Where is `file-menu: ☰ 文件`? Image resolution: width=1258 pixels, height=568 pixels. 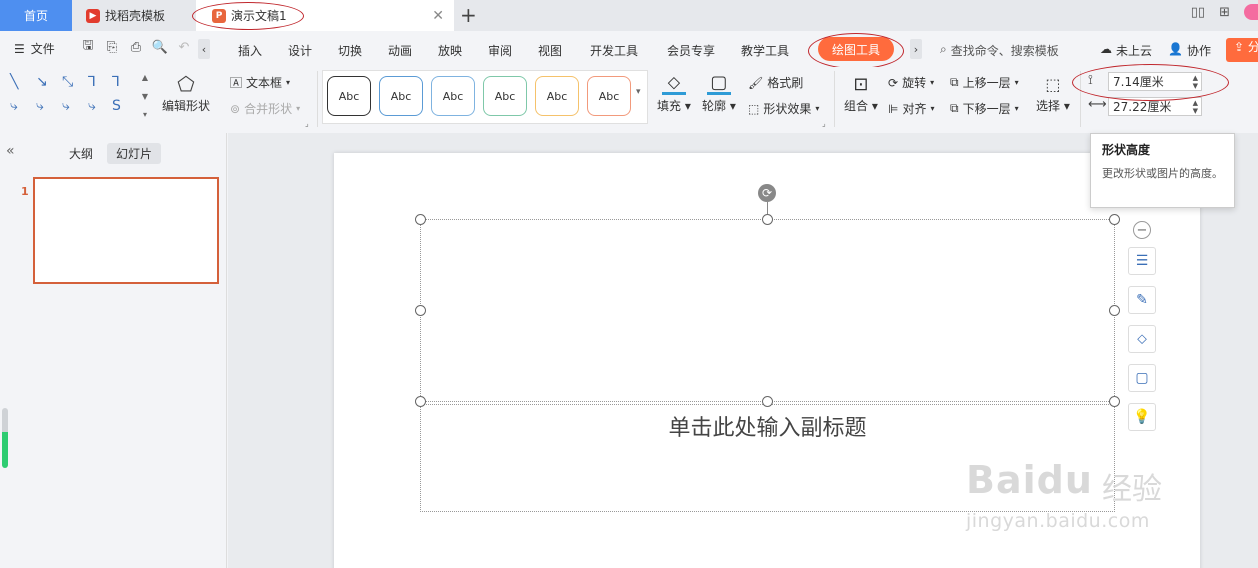 file-menu: ☰ 文件 is located at coordinates (34, 48).